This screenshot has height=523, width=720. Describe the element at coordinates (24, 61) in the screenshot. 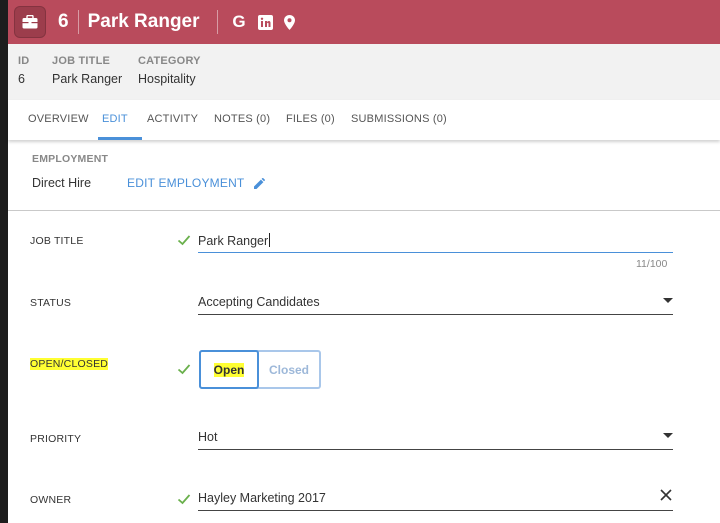

I see `summary-id-label: ID` at that location.